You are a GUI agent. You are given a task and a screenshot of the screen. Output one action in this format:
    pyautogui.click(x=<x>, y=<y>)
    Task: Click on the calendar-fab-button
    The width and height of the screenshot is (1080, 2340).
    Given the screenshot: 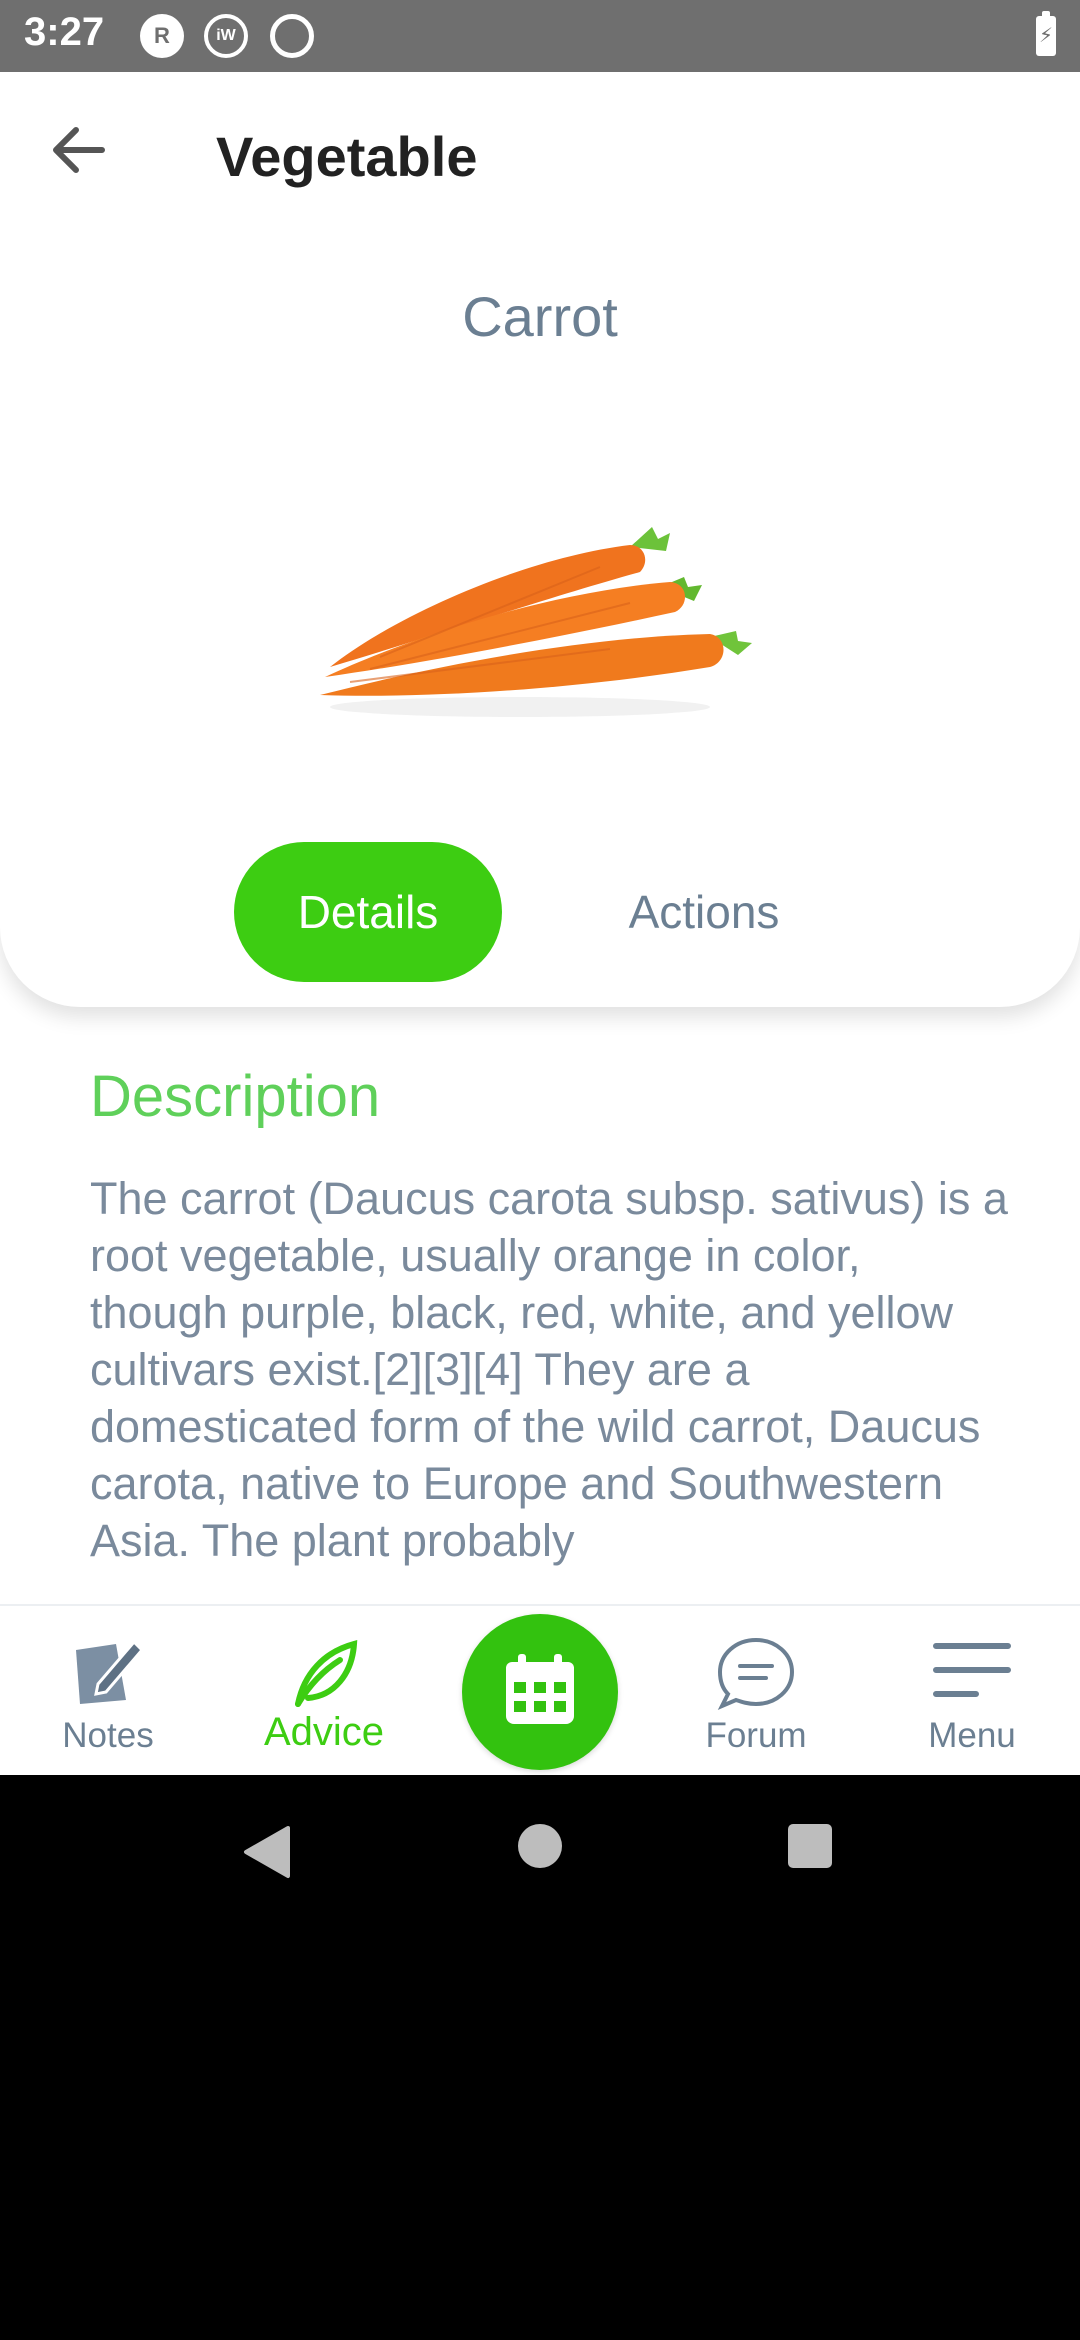 What is the action you would take?
    pyautogui.click(x=540, y=1692)
    